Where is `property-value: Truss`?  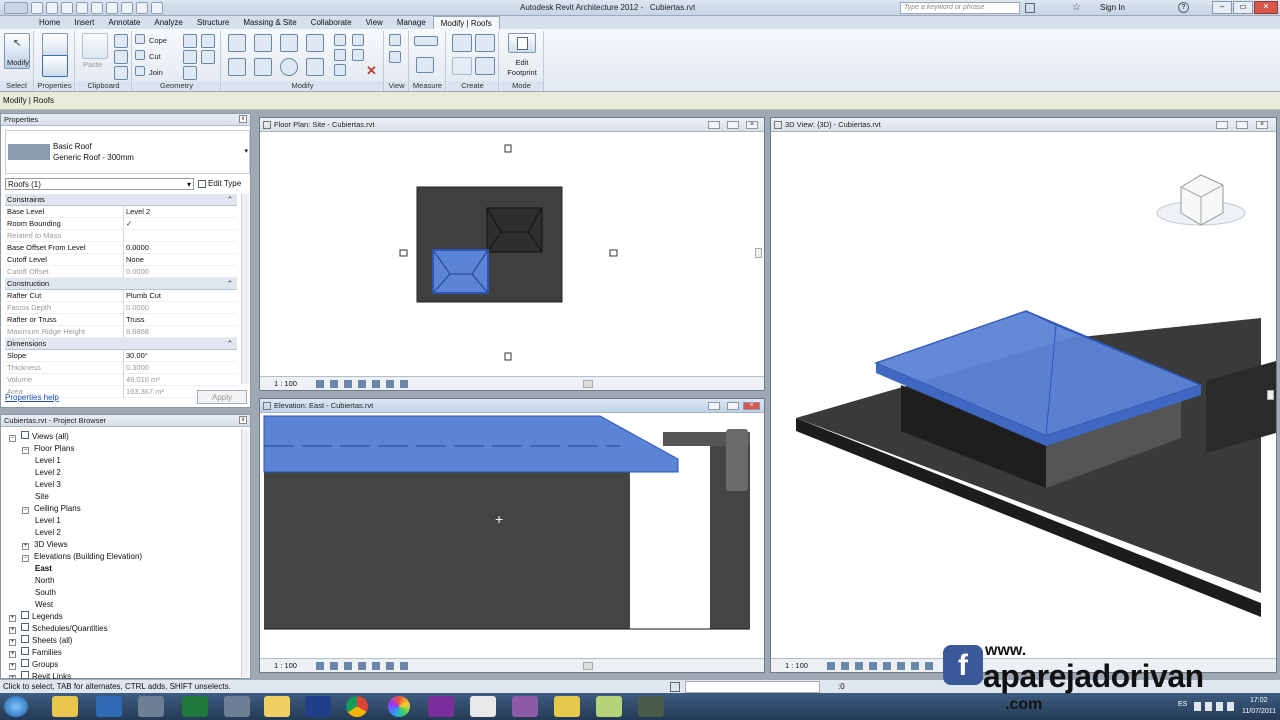
property-value: Truss is located at coordinates (180, 320).